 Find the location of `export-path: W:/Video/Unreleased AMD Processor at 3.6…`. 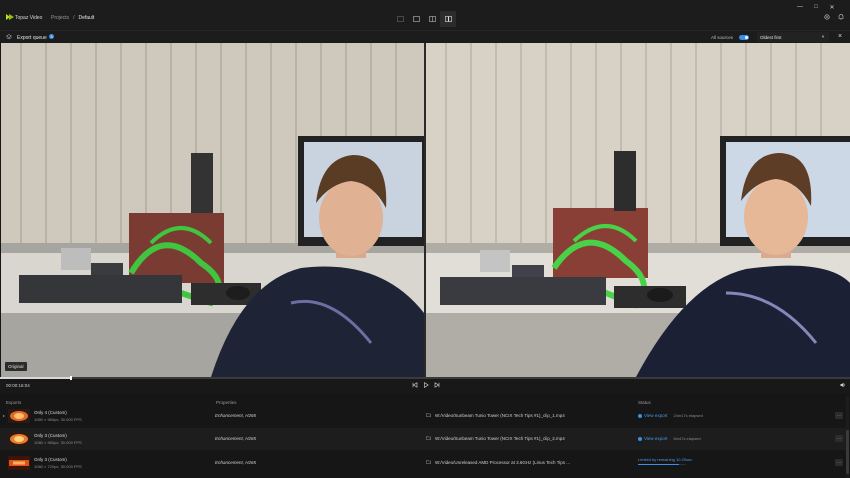

export-path: W:/Video/Unreleased AMD Processor at 3.6… is located at coordinates (502, 462).